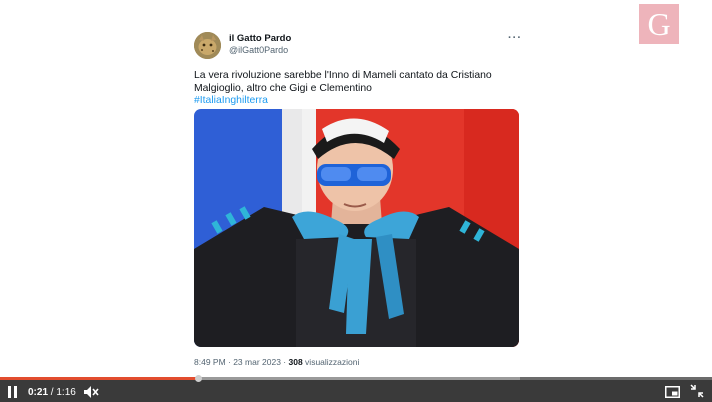 The height and width of the screenshot is (402, 712). What do you see at coordinates (258, 50) in the screenshot?
I see `author-handle: @ilGatt0Pardo` at bounding box center [258, 50].